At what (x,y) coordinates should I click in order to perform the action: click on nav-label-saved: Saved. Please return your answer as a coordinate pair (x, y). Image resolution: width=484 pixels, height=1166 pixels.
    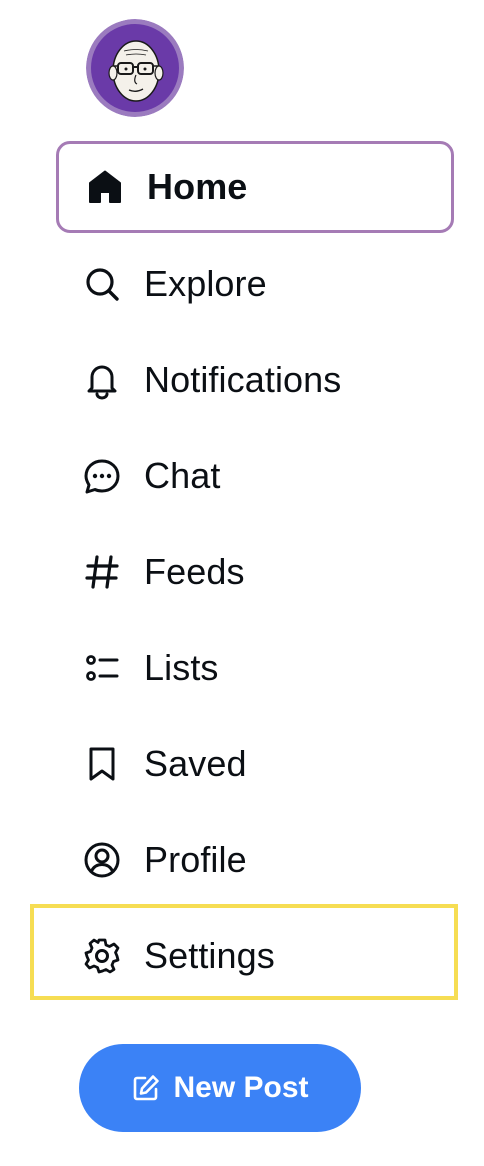
    Looking at the image, I should click on (195, 763).